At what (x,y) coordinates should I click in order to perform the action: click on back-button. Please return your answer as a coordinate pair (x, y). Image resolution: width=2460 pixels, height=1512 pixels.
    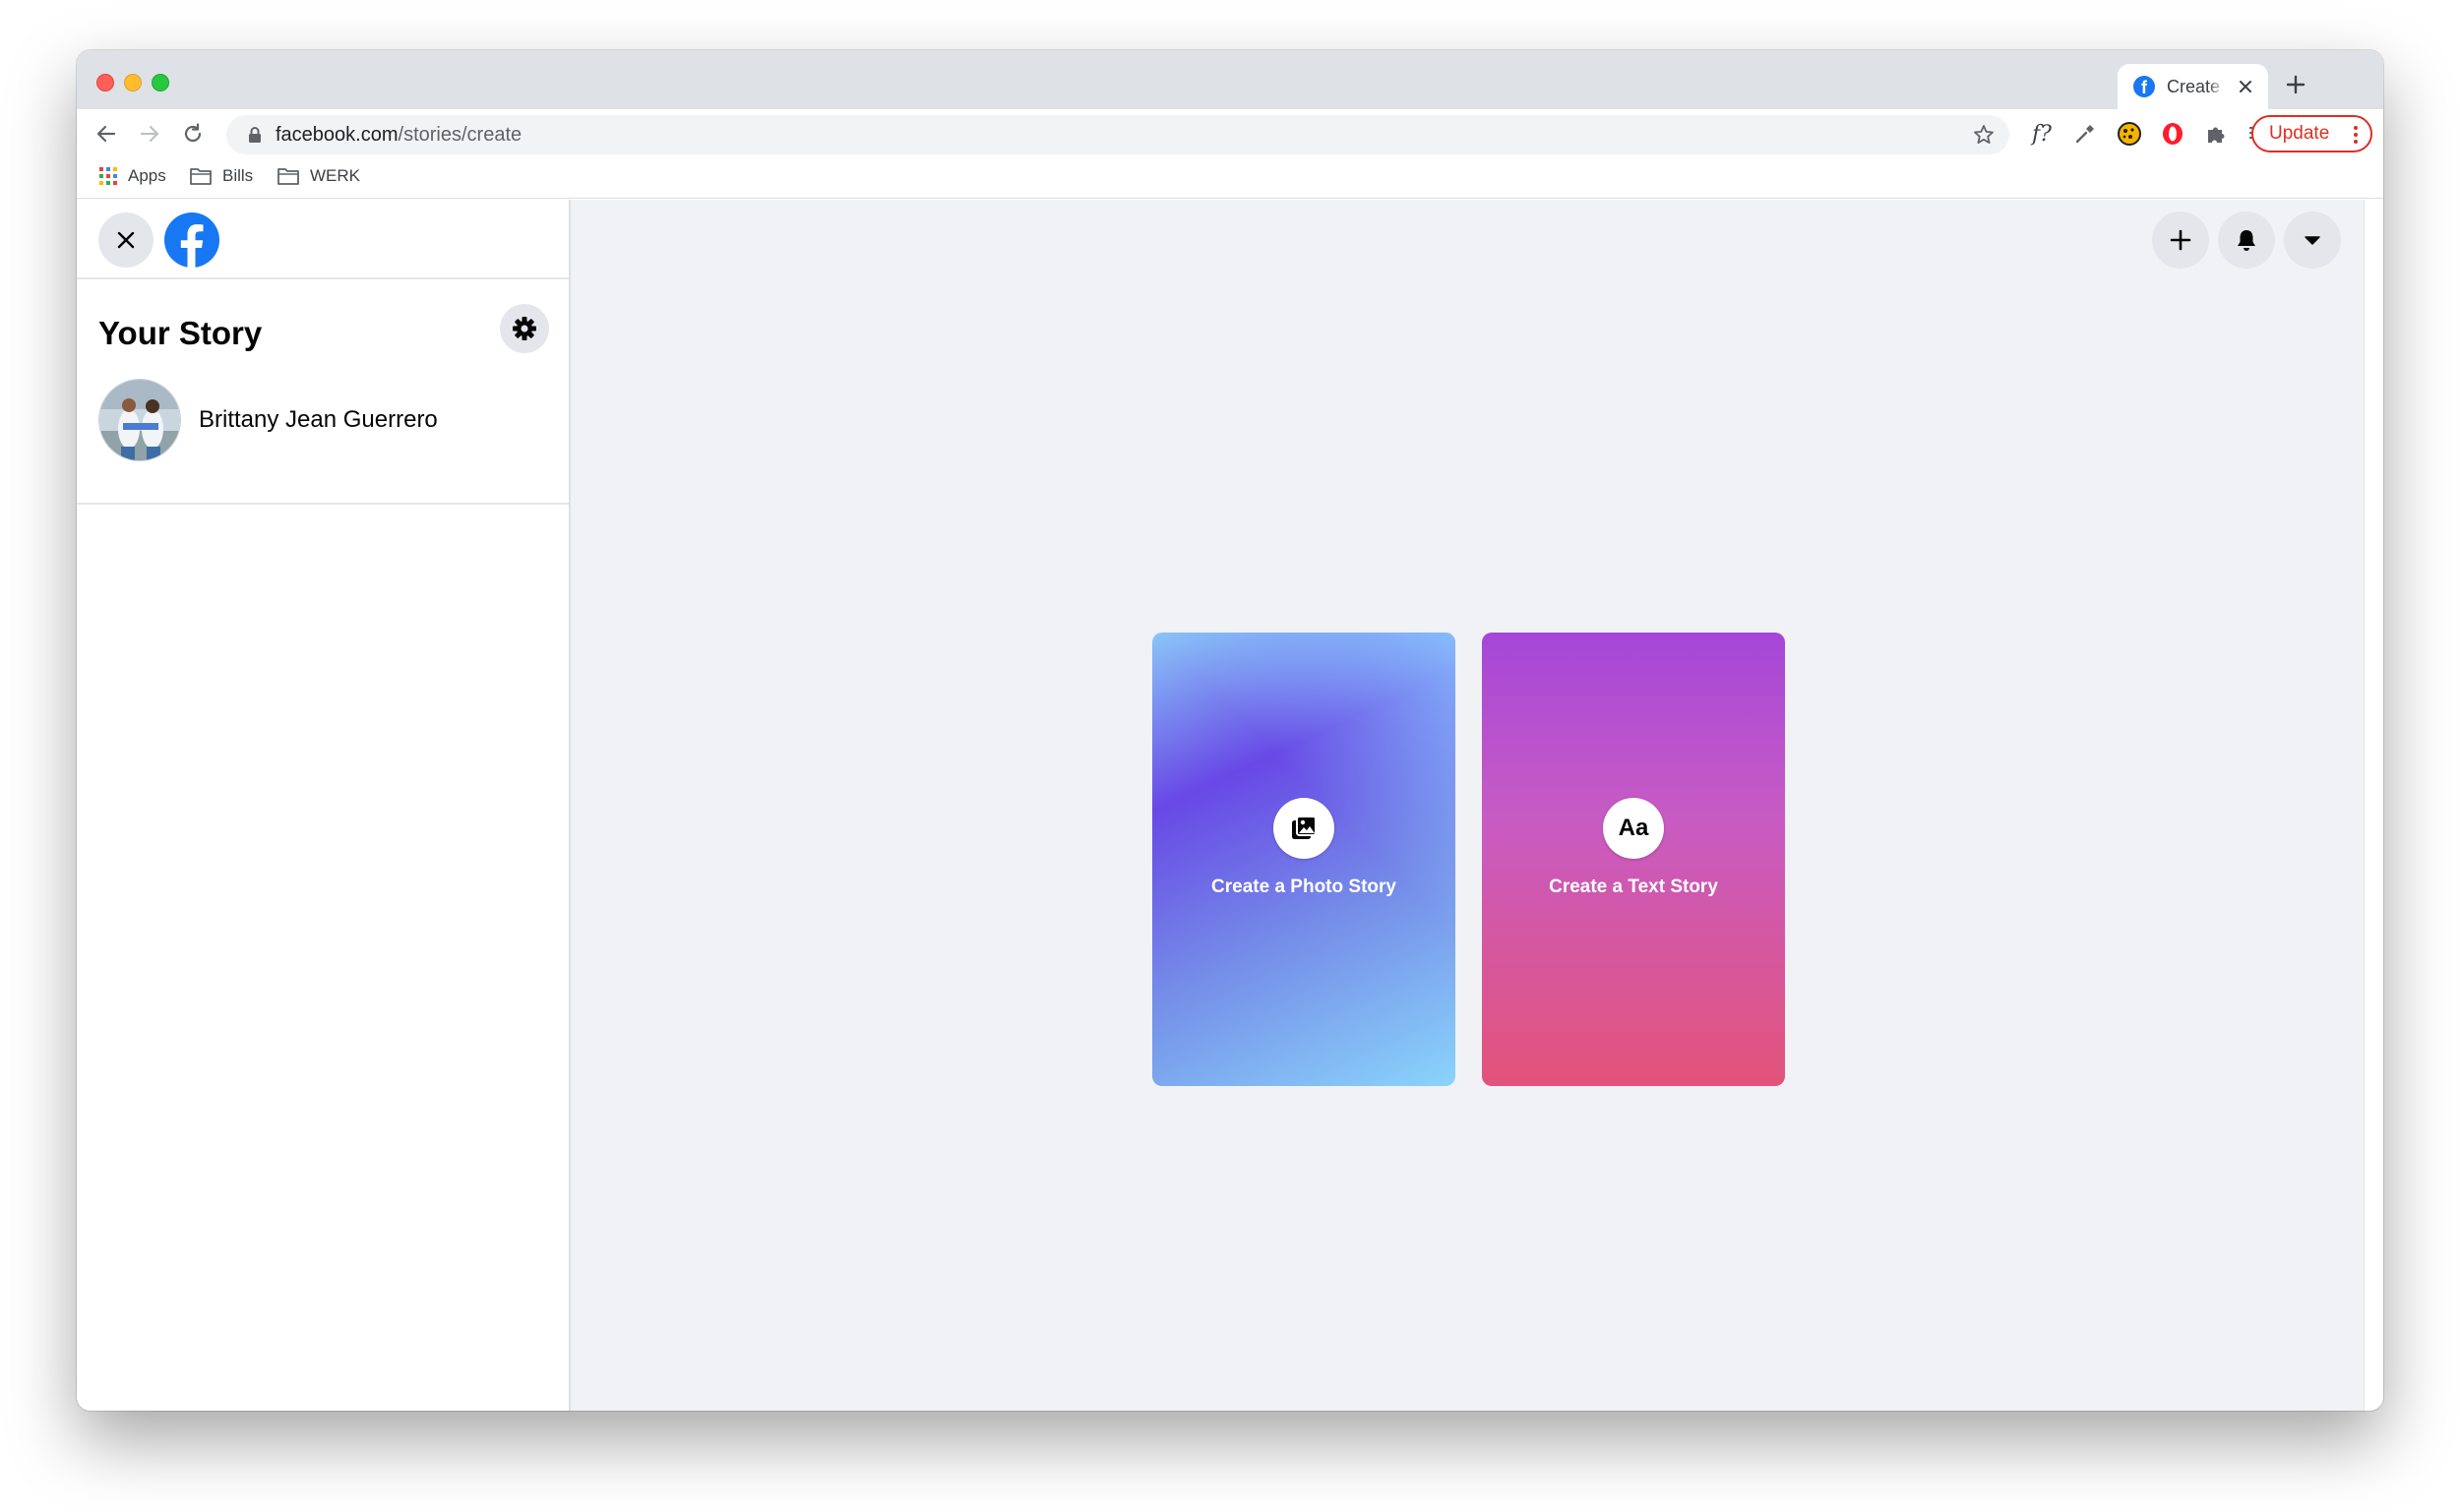
    Looking at the image, I should click on (106, 134).